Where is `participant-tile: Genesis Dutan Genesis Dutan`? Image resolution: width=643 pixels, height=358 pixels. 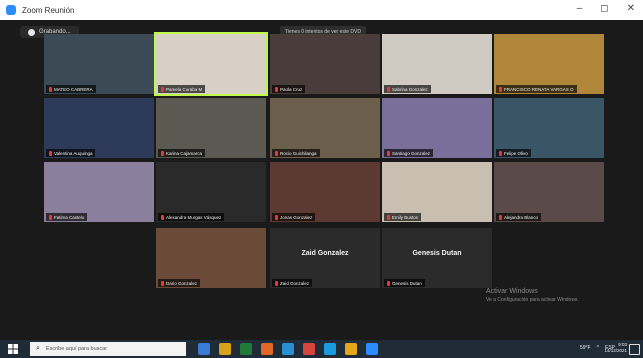
participant-tile: Genesis Dutan Genesis Dutan is located at coordinates (437, 258).